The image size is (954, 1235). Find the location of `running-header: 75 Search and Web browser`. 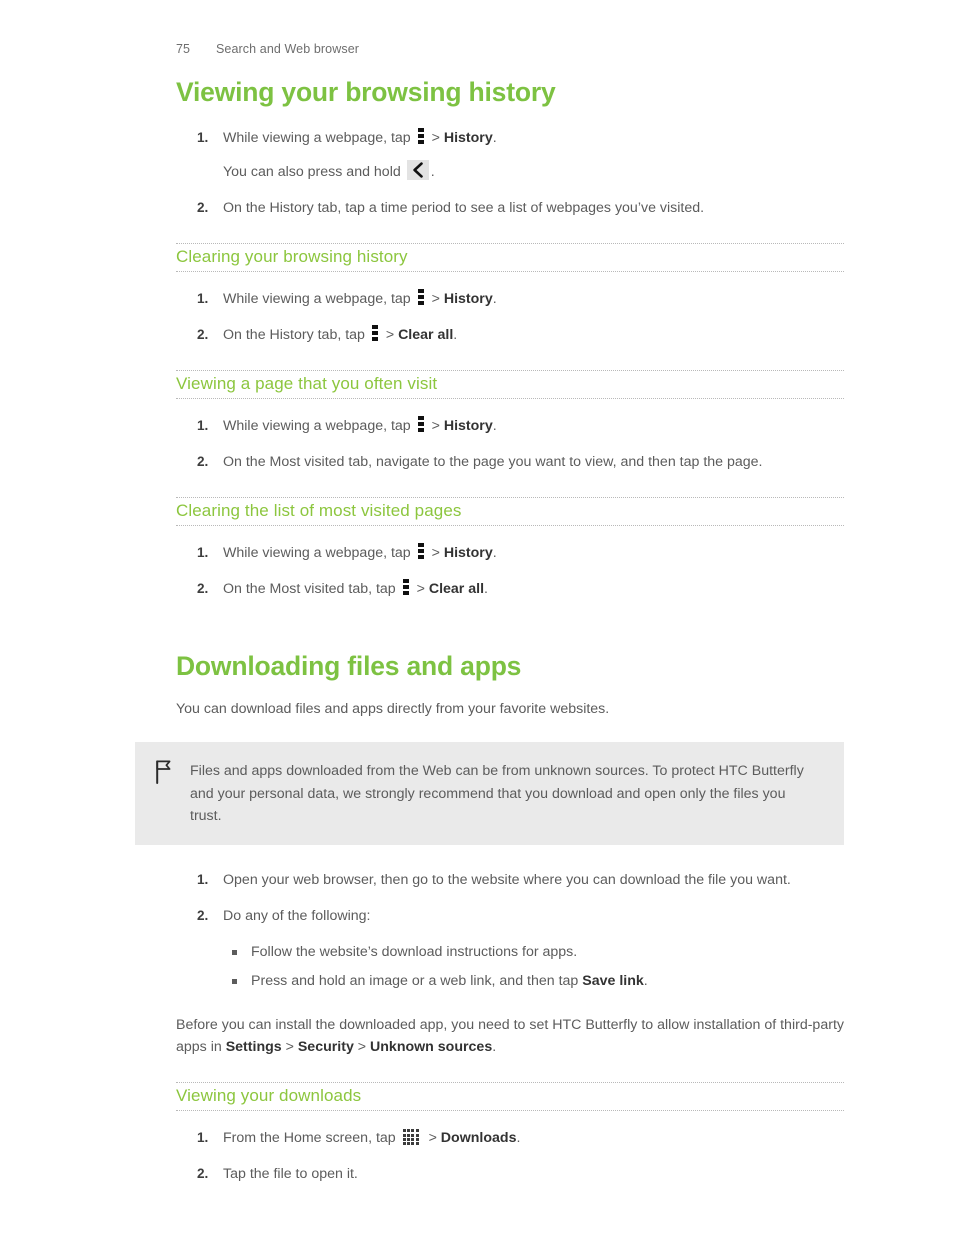

running-header: 75 Search and Web browser is located at coordinates (267, 49).